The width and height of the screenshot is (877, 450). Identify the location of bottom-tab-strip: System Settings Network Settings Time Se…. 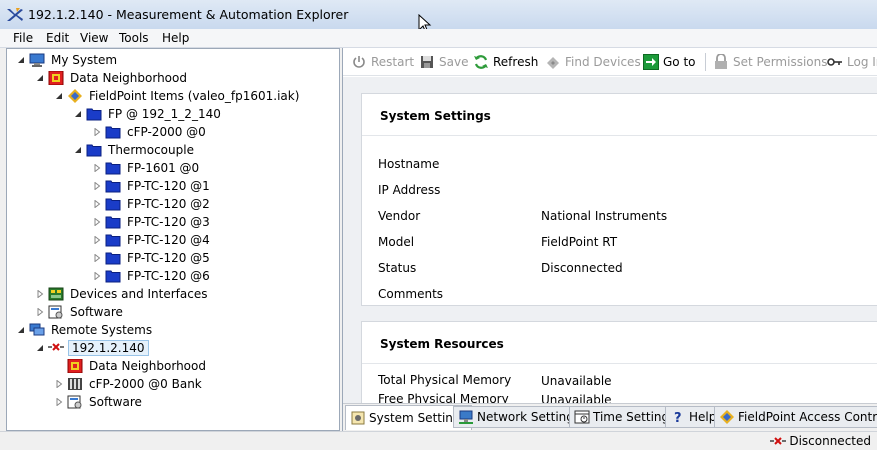
(610, 417).